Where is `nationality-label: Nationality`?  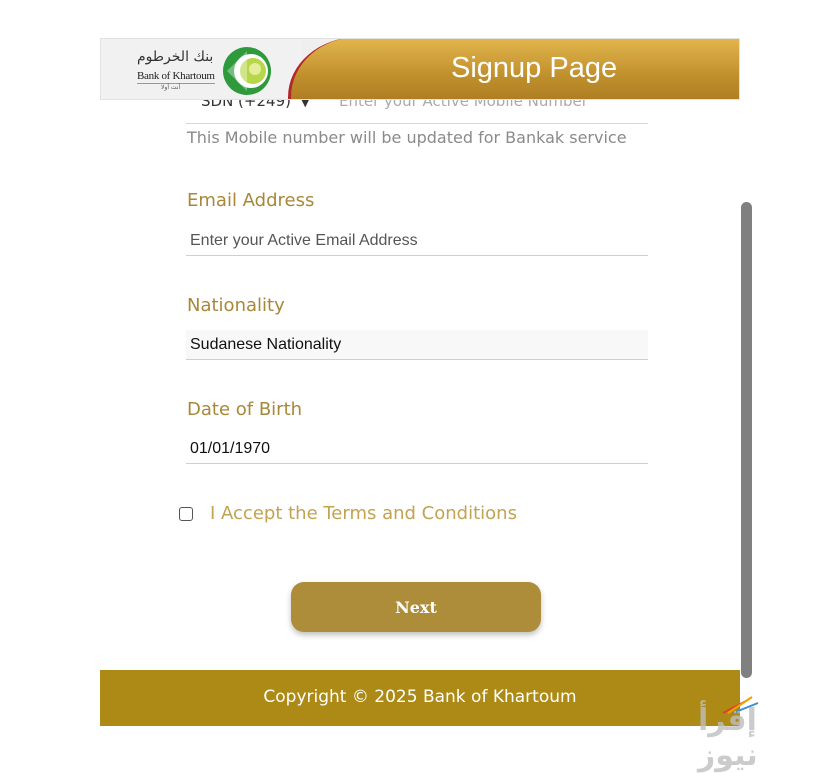 nationality-label: Nationality is located at coordinates (236, 305).